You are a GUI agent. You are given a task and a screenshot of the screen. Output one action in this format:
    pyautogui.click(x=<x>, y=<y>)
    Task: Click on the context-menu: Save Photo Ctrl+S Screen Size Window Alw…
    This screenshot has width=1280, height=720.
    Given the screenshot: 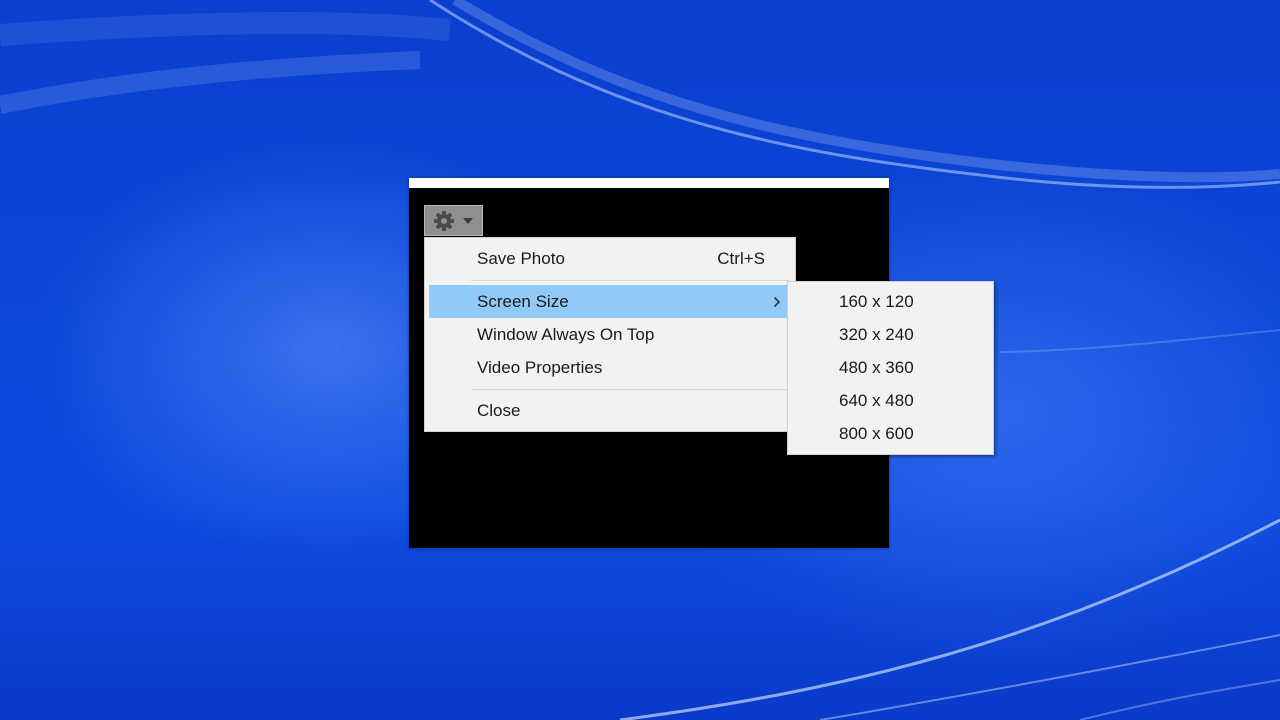 What is the action you would take?
    pyautogui.click(x=610, y=334)
    